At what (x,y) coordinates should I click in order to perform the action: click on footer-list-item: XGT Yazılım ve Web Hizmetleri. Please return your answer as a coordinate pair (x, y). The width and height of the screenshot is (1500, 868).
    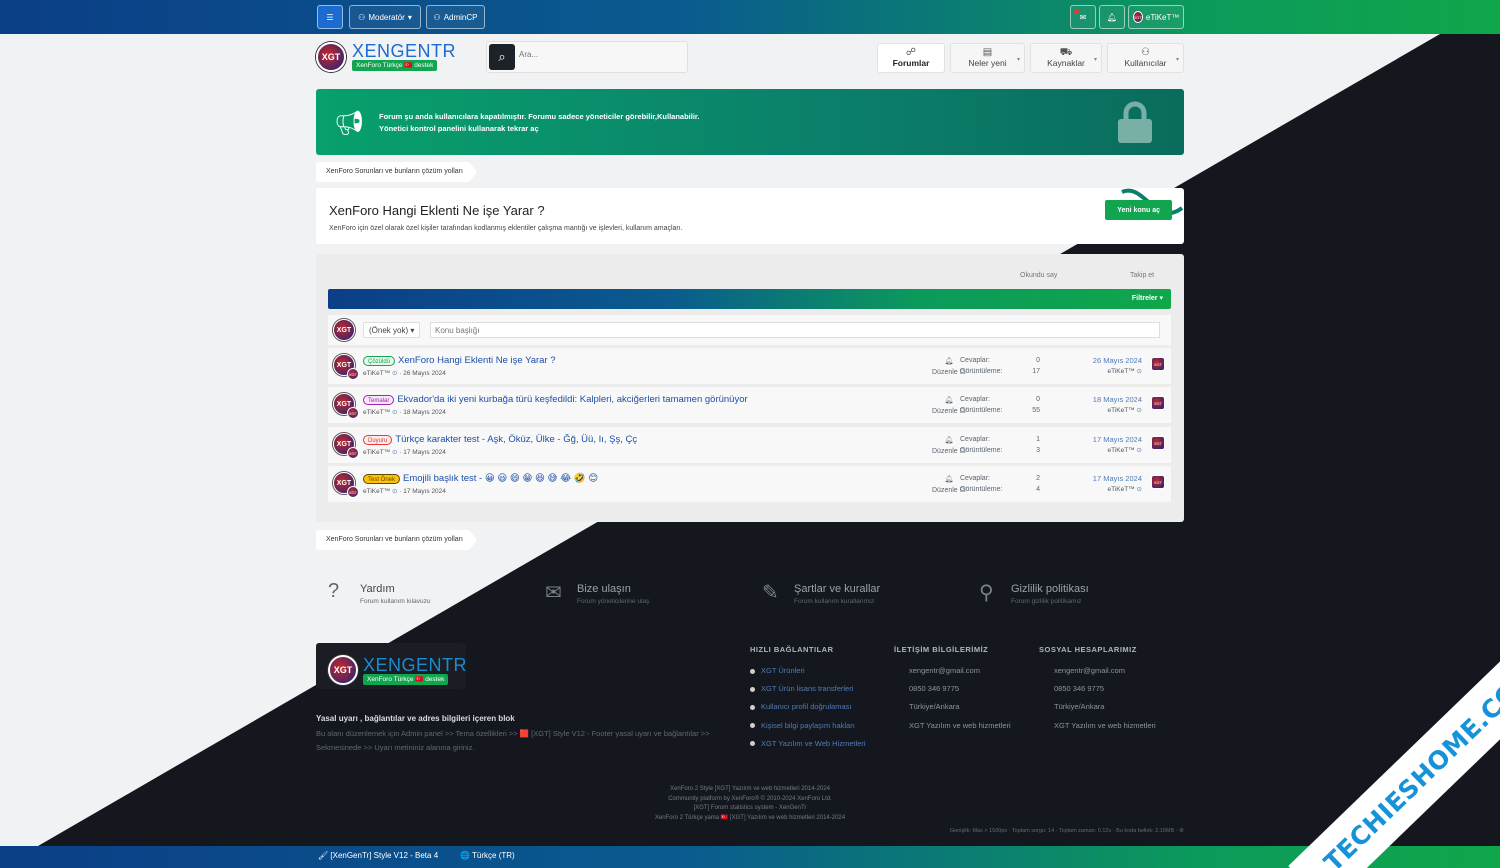
    Looking at the image, I should click on (807, 744).